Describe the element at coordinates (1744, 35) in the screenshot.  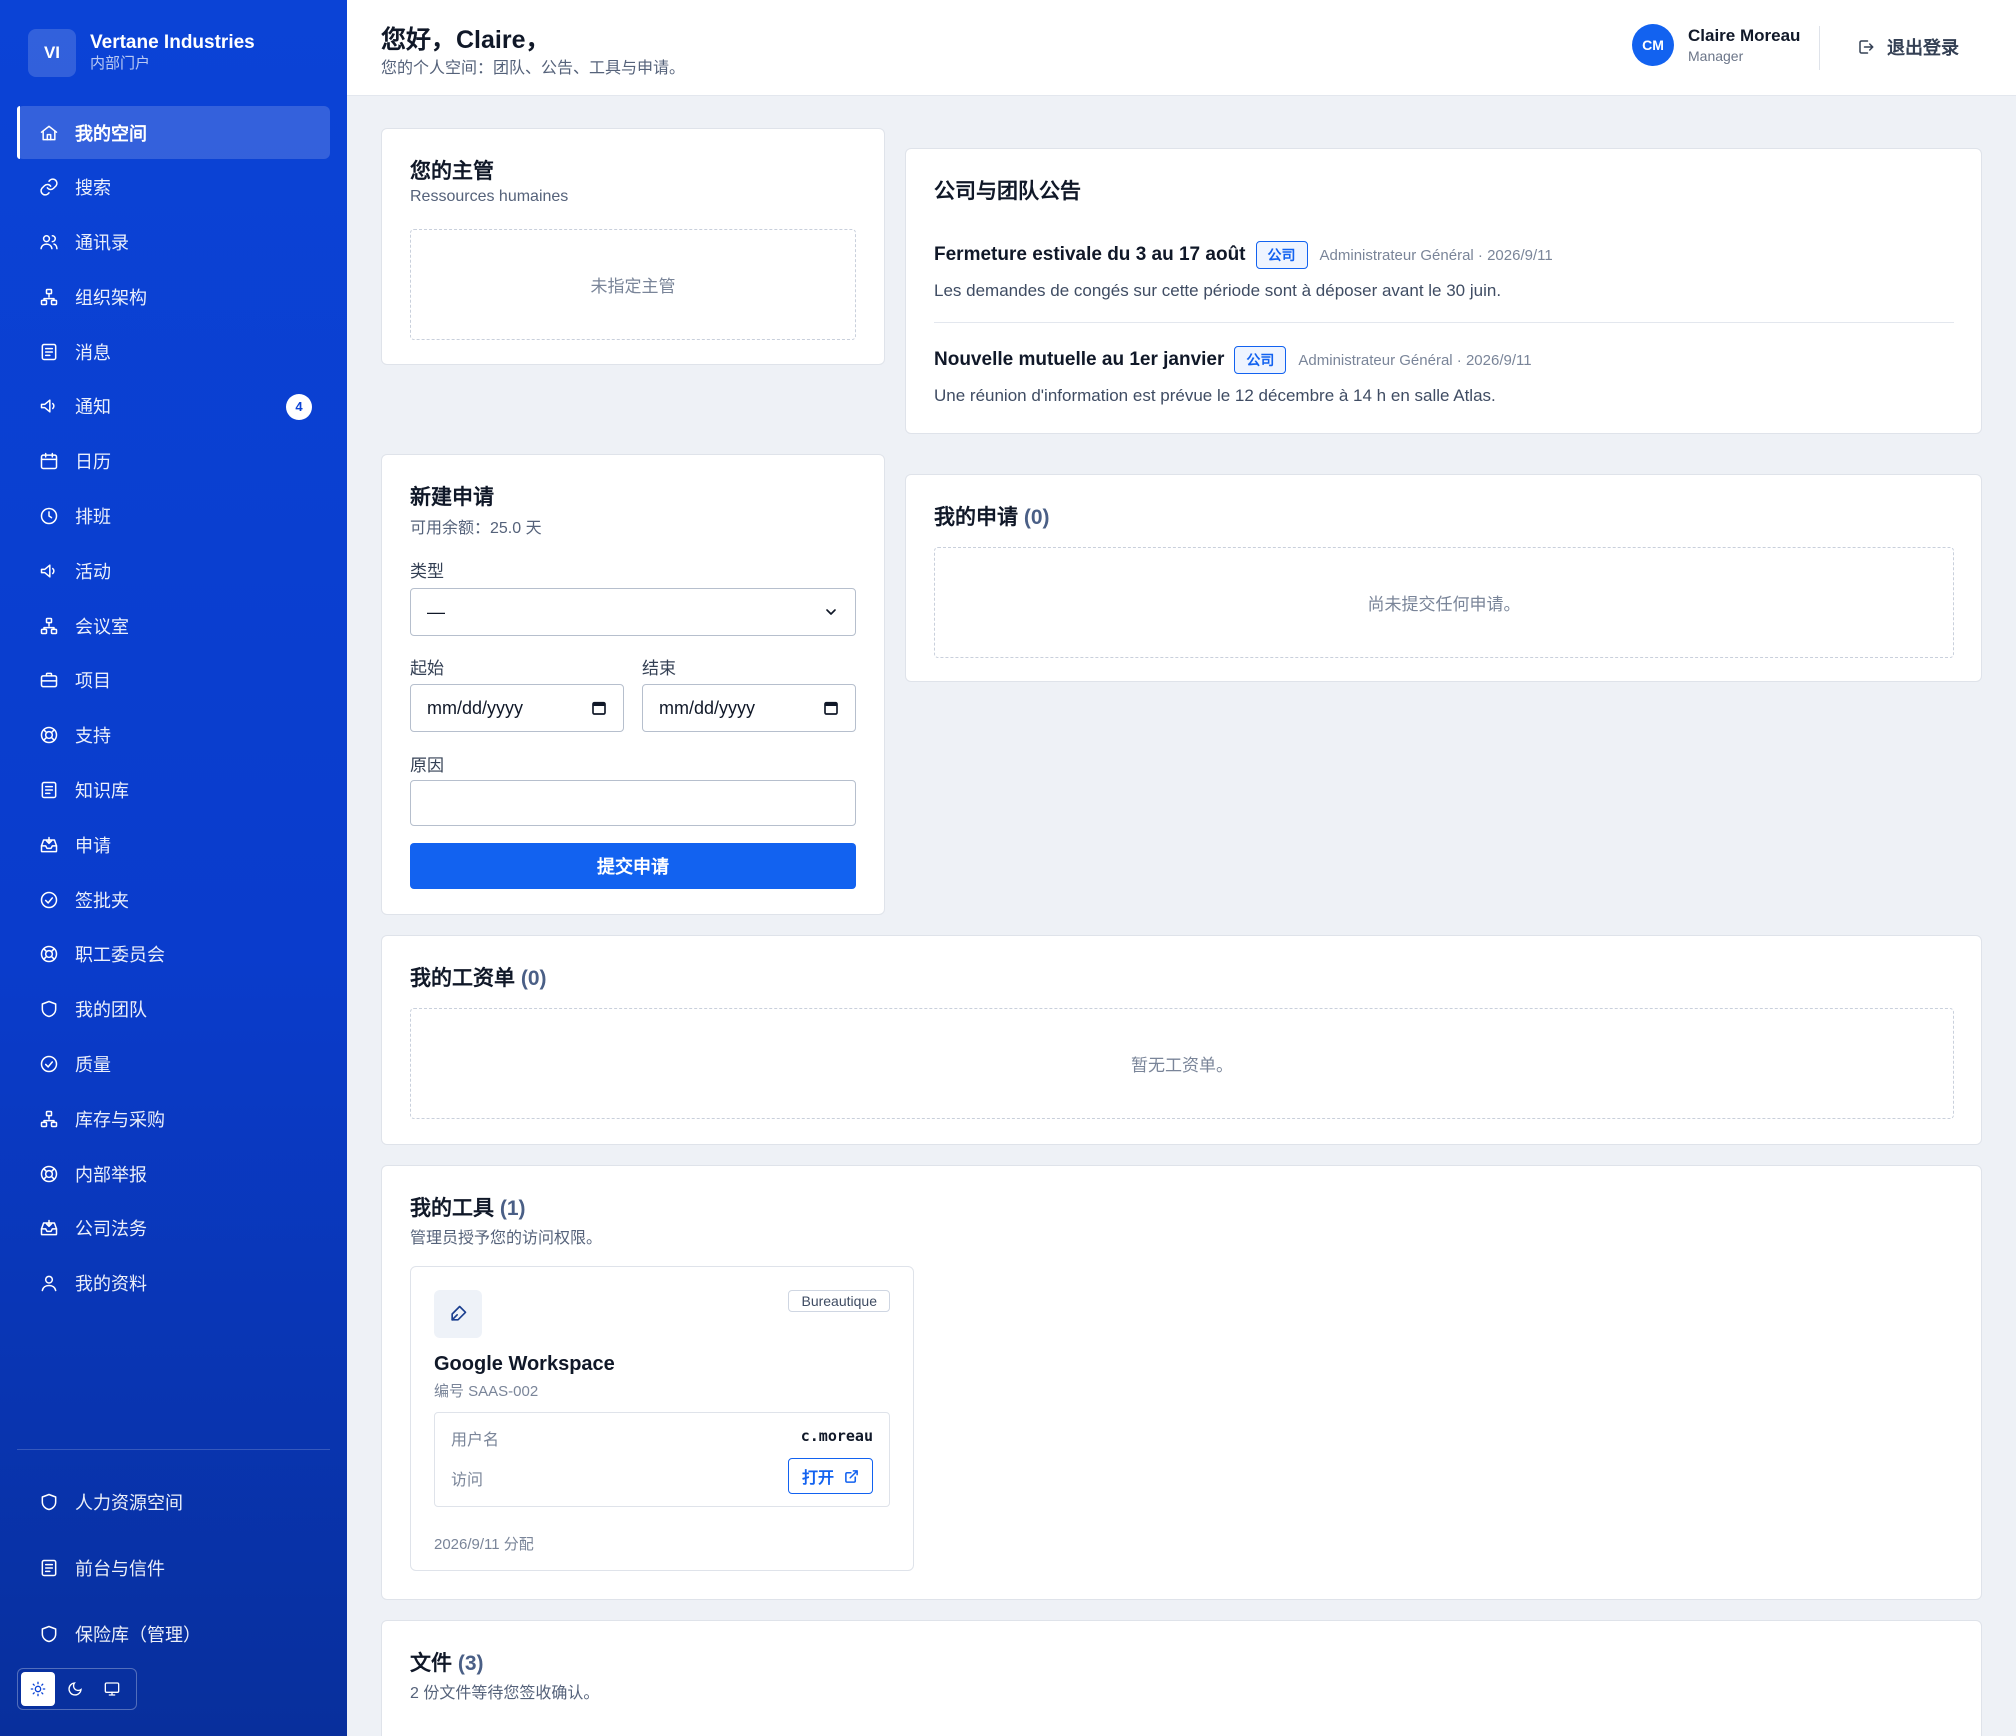
I see `user-name: Claire Moreau` at that location.